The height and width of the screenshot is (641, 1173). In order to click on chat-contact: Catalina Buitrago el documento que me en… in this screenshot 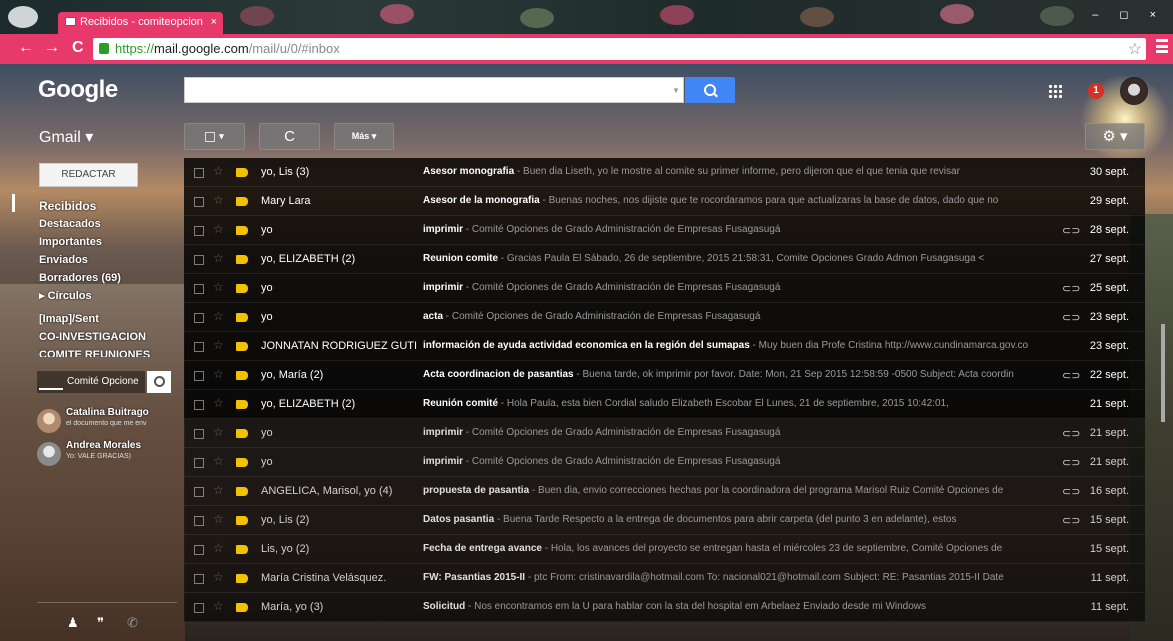, I will do `click(107, 424)`.